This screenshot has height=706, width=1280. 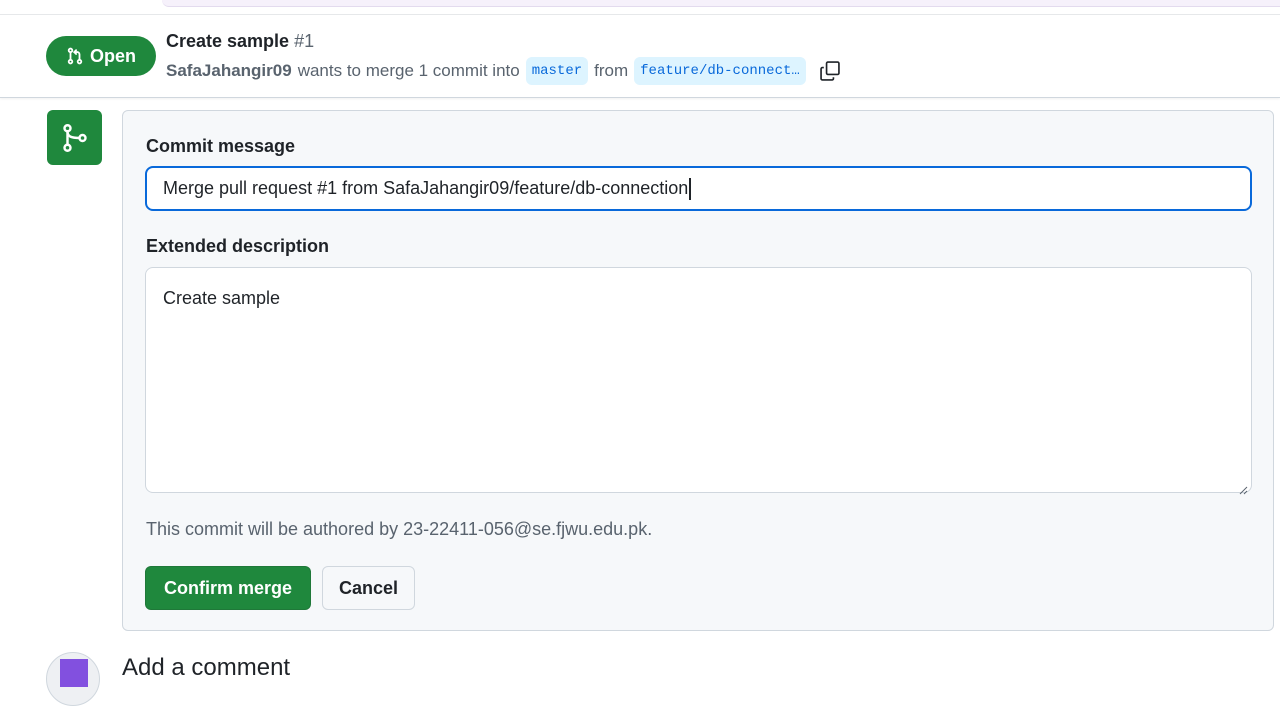 What do you see at coordinates (557, 71) in the screenshot?
I see `base-branch-label: master` at bounding box center [557, 71].